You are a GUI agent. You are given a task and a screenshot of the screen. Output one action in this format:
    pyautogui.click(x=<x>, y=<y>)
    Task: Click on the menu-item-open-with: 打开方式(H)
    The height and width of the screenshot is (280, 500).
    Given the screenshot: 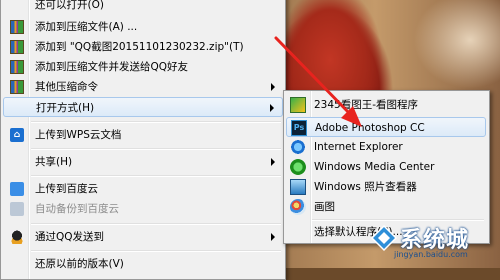 What is the action you would take?
    pyautogui.click(x=143, y=107)
    